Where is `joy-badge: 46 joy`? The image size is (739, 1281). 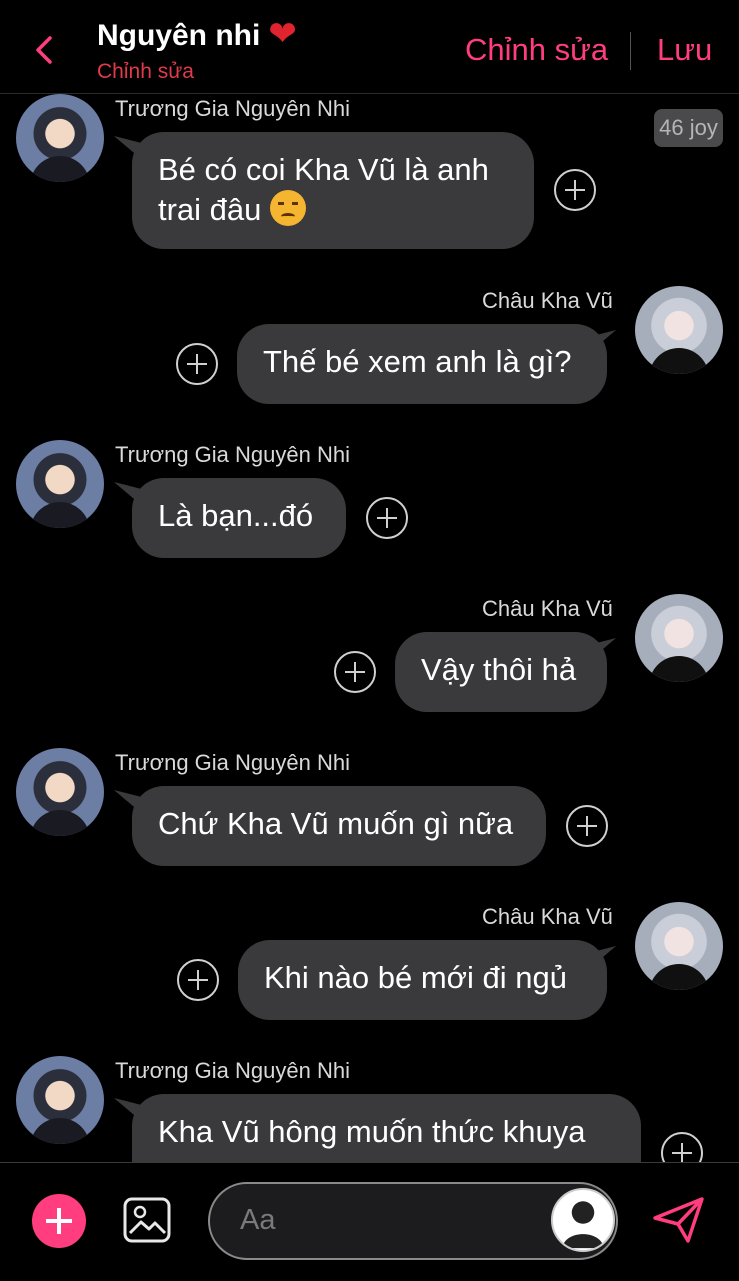
joy-badge: 46 joy is located at coordinates (688, 128).